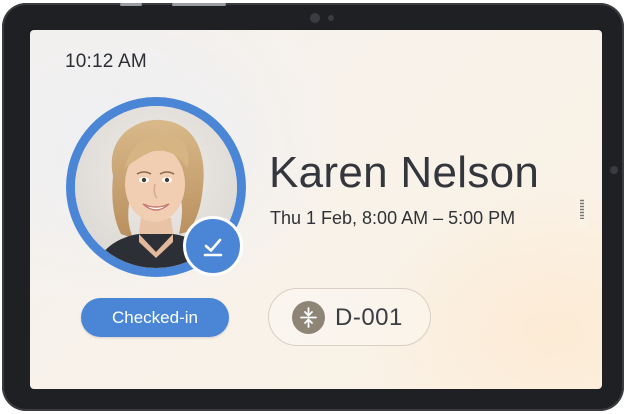  I want to click on checked-in-status-button: Checked-in, so click(155, 317).